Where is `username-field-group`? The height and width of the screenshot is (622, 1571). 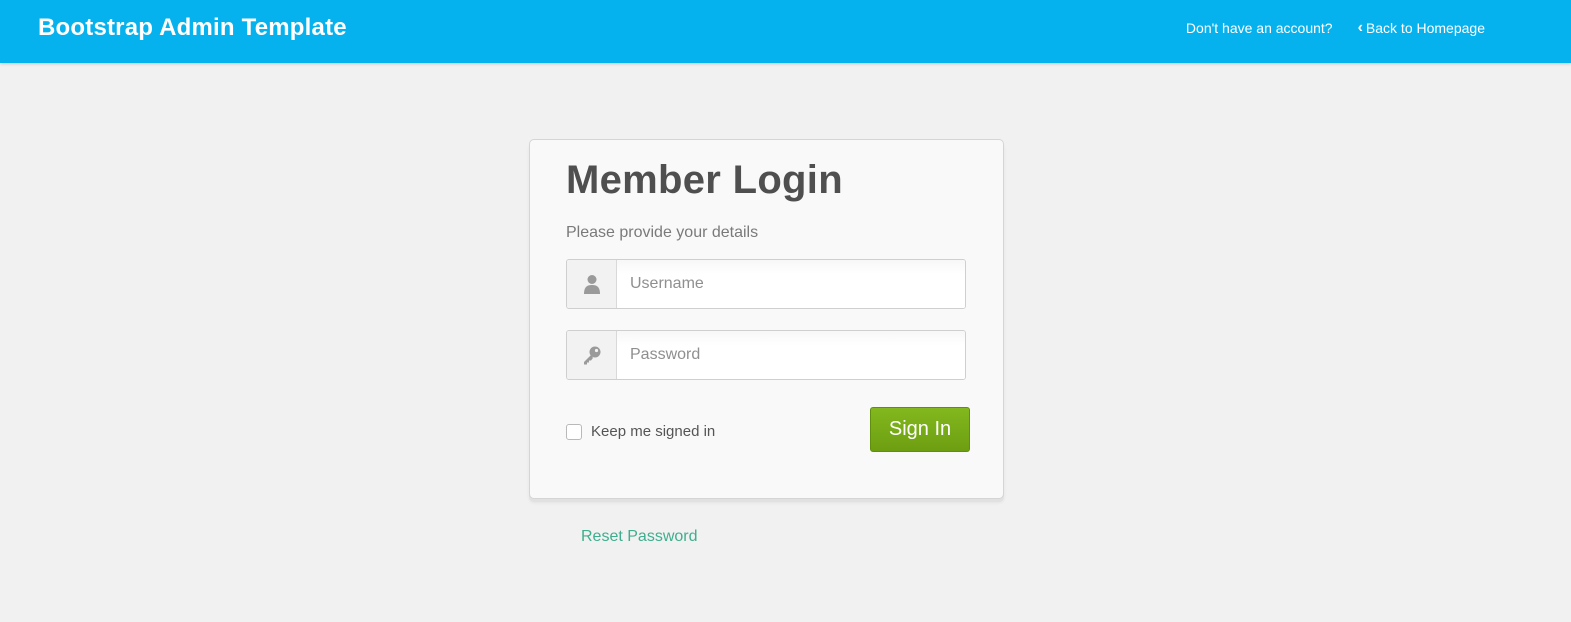
username-field-group is located at coordinates (766, 284).